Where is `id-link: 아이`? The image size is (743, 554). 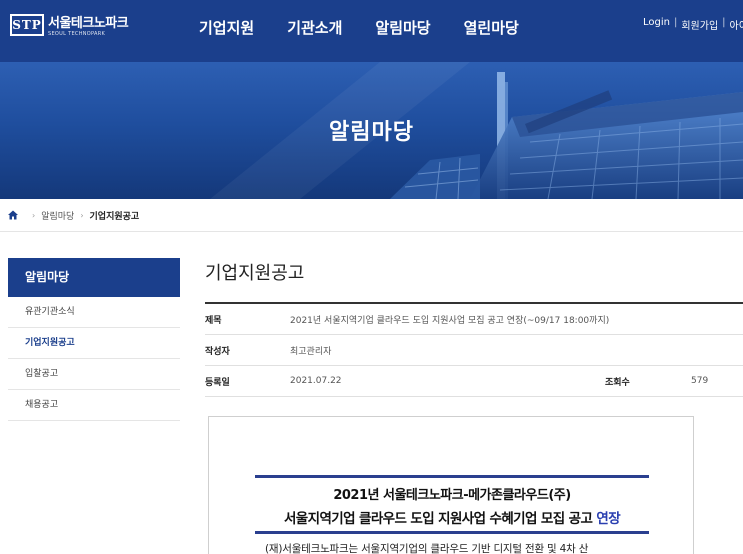 id-link: 아이 is located at coordinates (736, 24).